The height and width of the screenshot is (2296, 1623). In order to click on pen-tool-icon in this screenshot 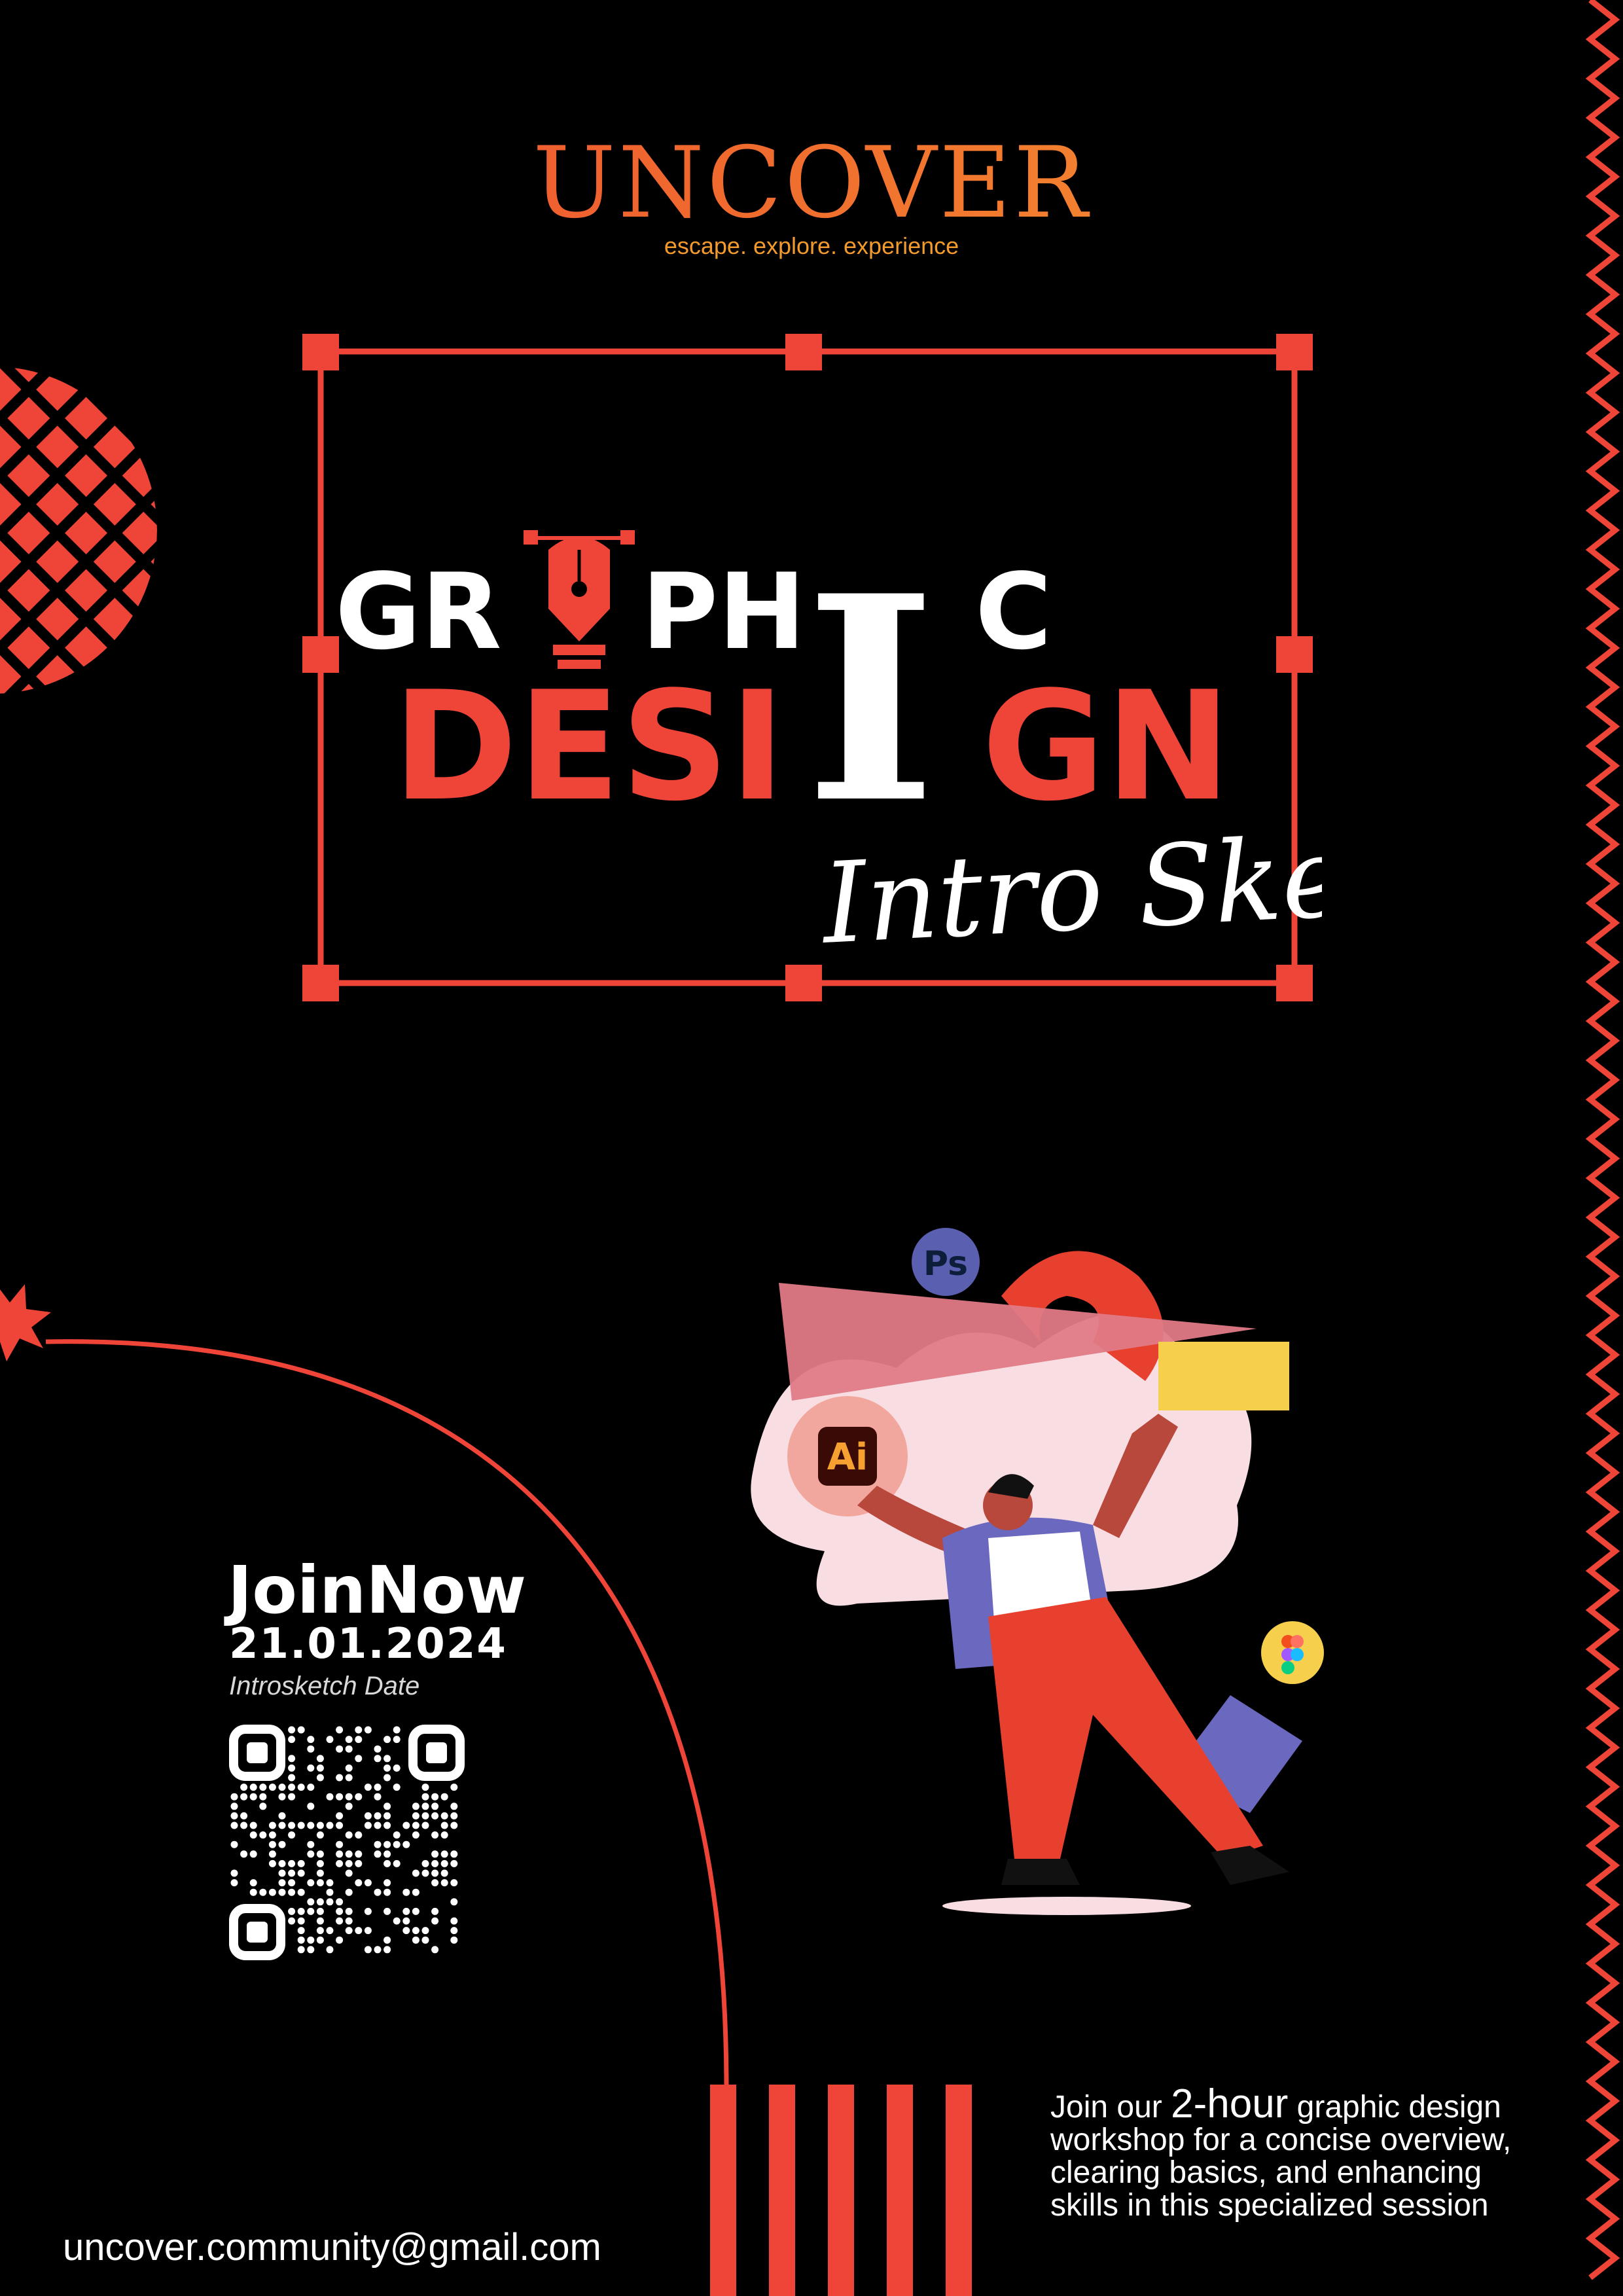, I will do `click(579, 599)`.